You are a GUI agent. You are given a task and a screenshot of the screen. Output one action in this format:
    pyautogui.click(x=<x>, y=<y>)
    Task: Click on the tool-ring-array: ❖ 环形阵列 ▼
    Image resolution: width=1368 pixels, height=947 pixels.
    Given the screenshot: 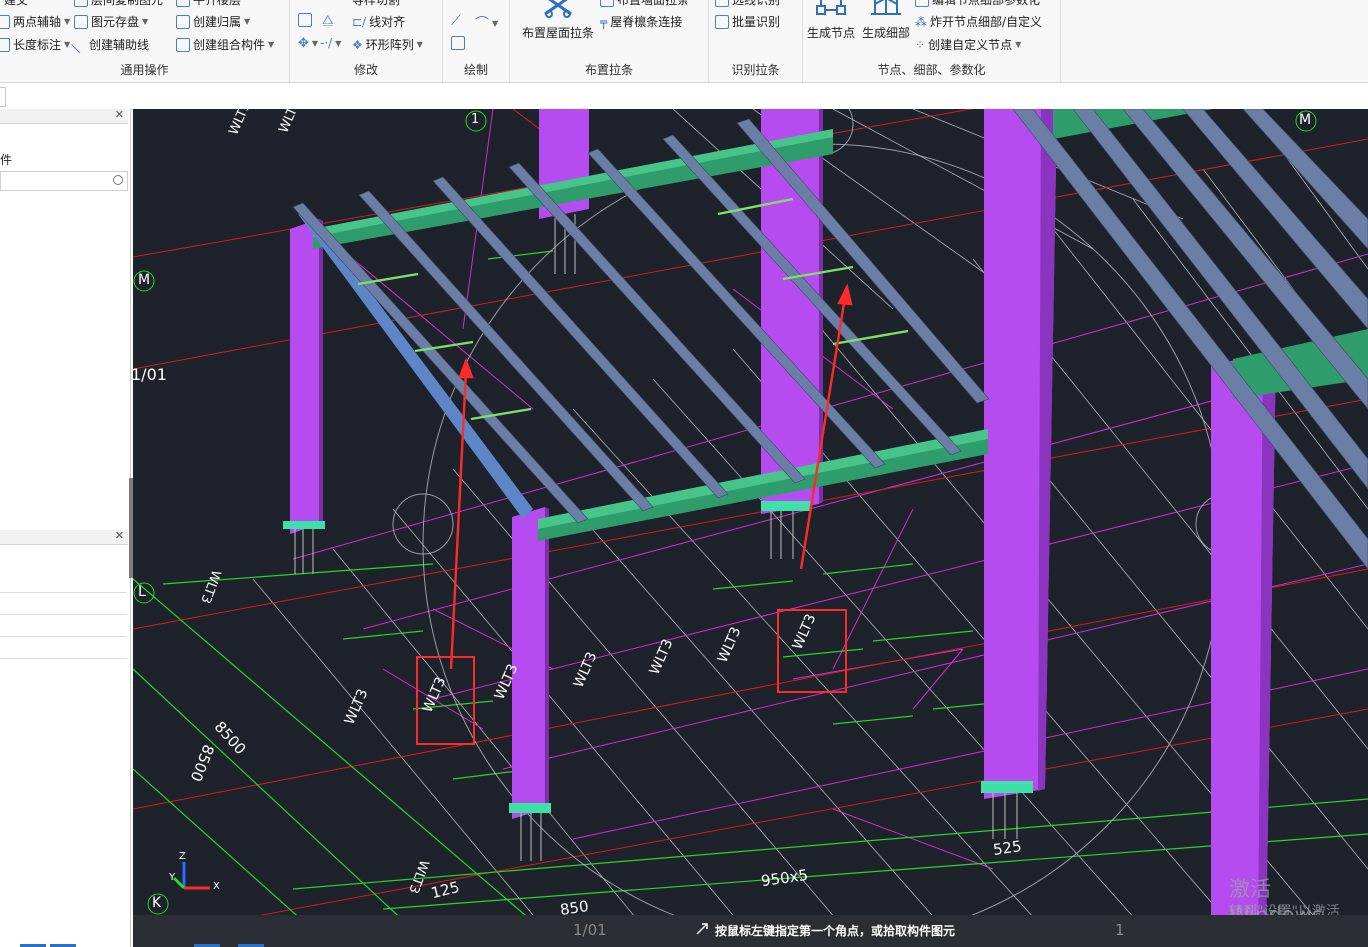 What is the action you would take?
    pyautogui.click(x=387, y=44)
    